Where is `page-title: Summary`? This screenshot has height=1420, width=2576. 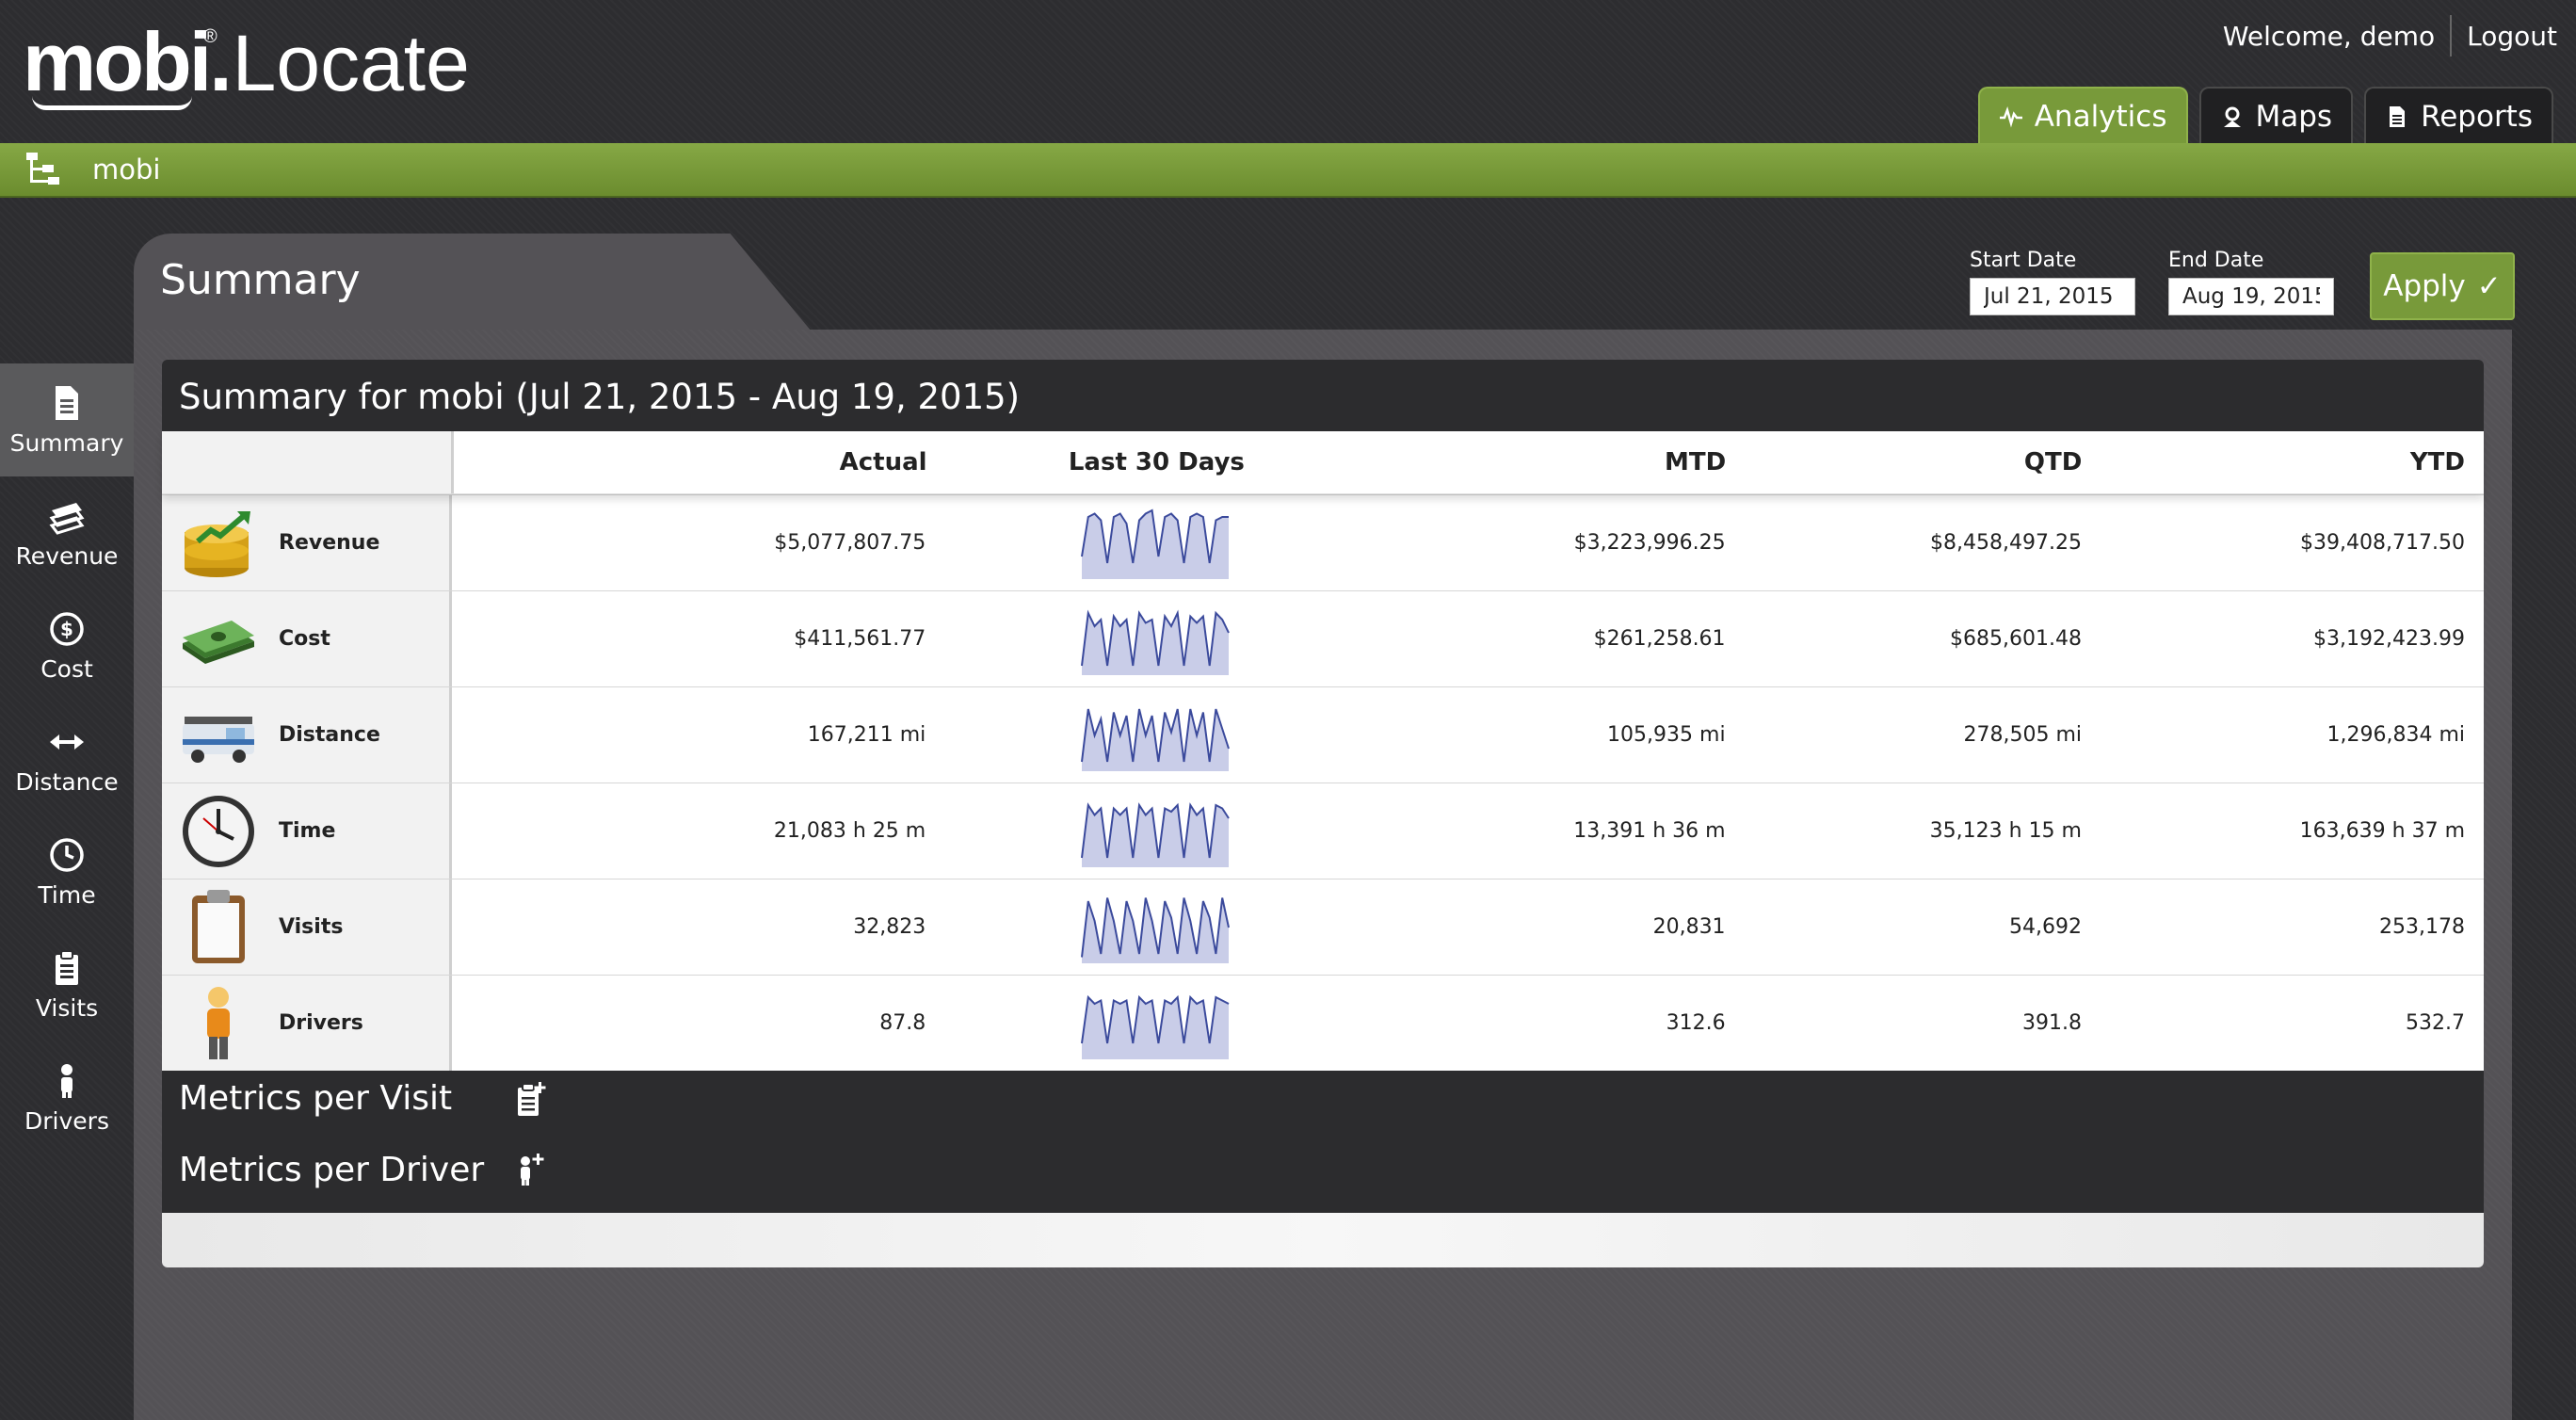
page-title: Summary is located at coordinates (260, 280).